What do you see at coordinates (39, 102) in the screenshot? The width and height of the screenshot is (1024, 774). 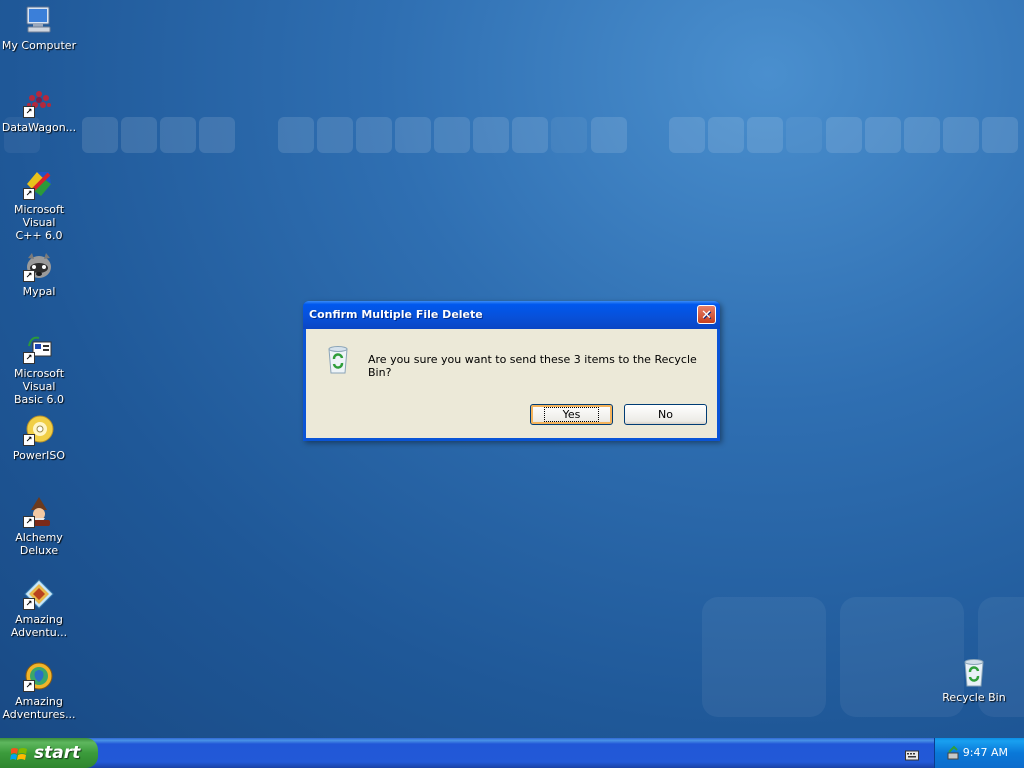 I see `datawagon-icon: ↗` at bounding box center [39, 102].